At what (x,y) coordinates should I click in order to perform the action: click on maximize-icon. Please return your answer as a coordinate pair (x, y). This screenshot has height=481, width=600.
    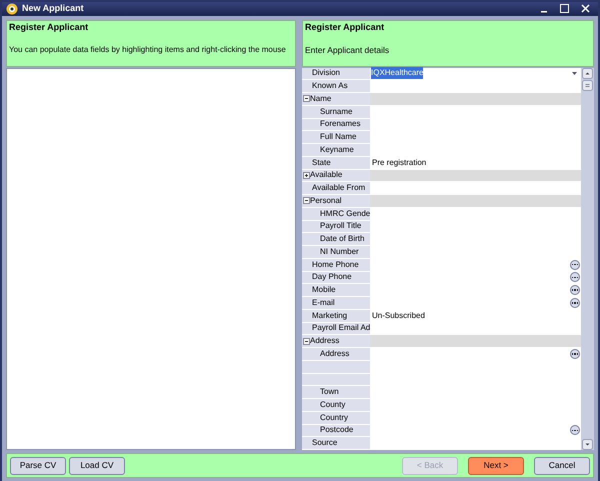
    Looking at the image, I should click on (564, 9).